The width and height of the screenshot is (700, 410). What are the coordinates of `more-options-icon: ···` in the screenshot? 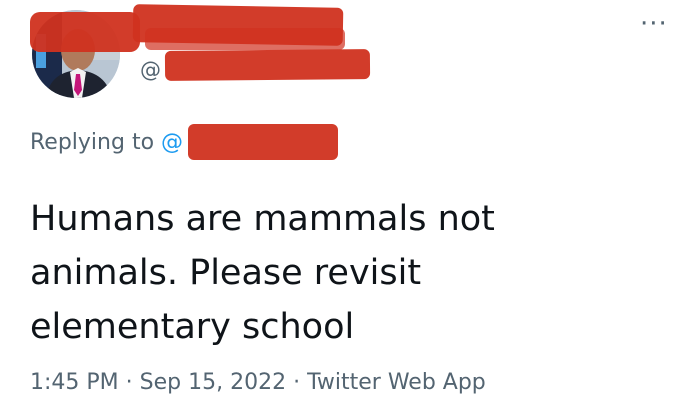 It's located at (654, 24).